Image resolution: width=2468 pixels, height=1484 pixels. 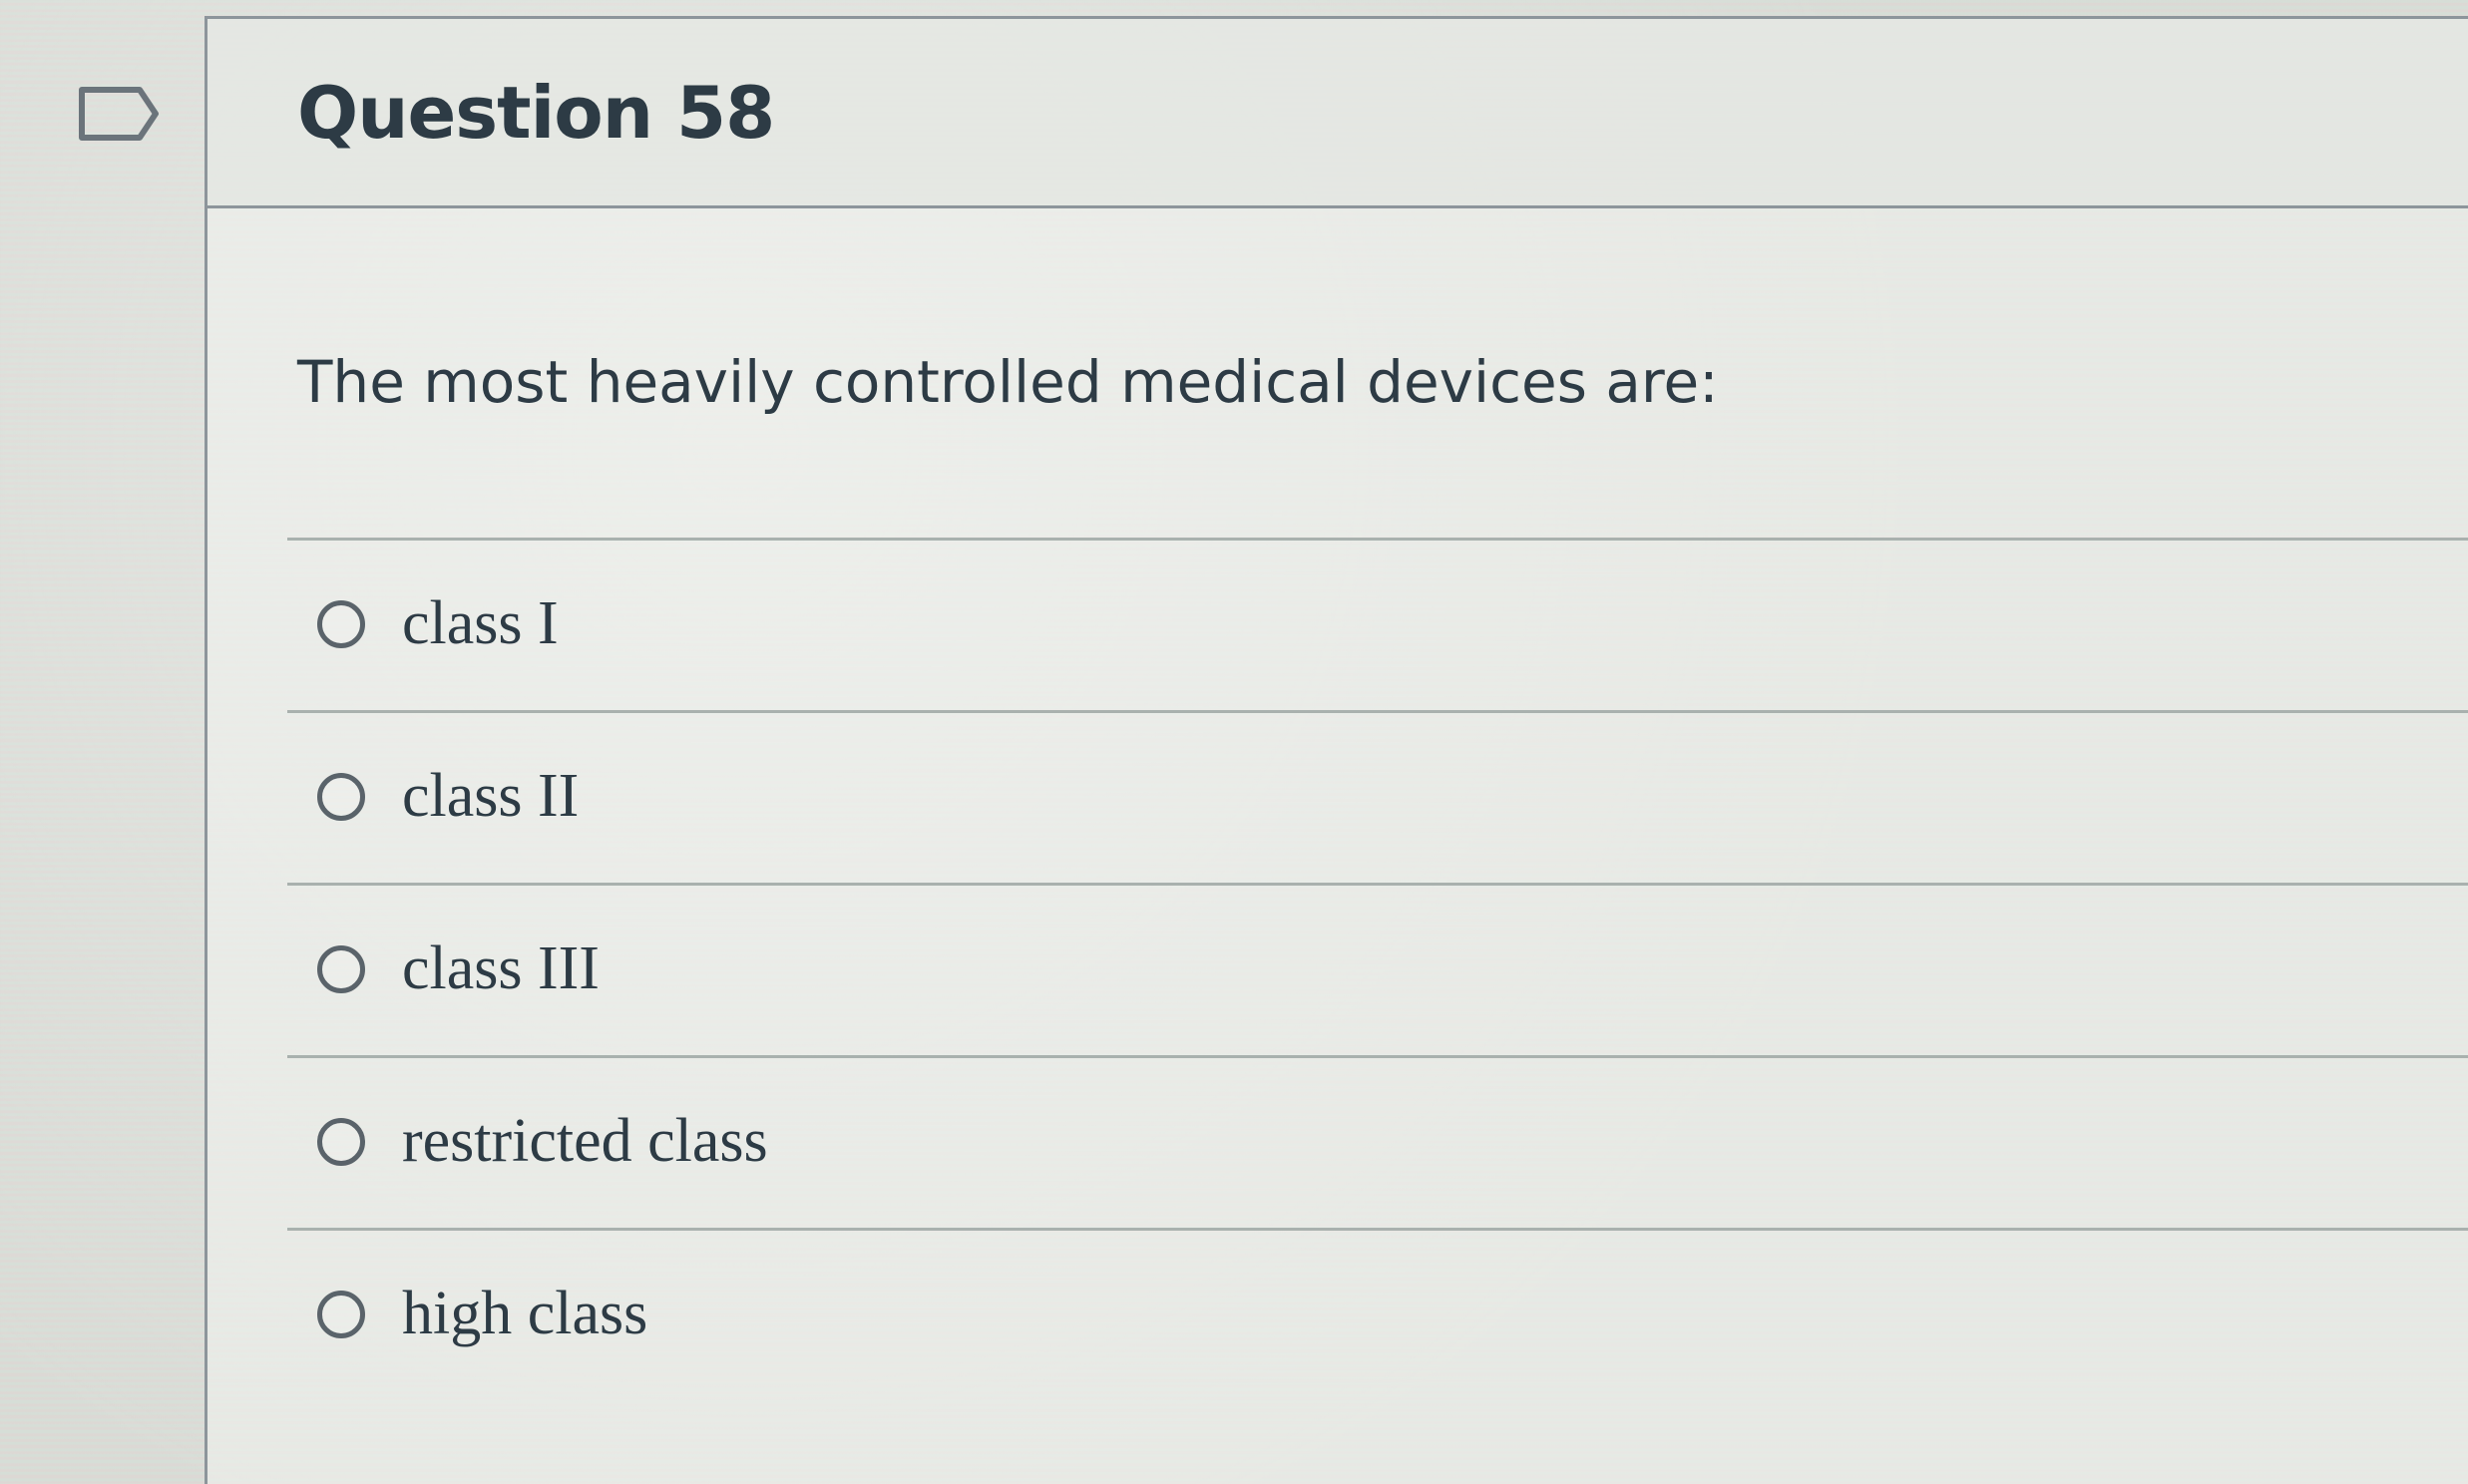 I want to click on question-header: Question 58, so click(x=1337, y=113).